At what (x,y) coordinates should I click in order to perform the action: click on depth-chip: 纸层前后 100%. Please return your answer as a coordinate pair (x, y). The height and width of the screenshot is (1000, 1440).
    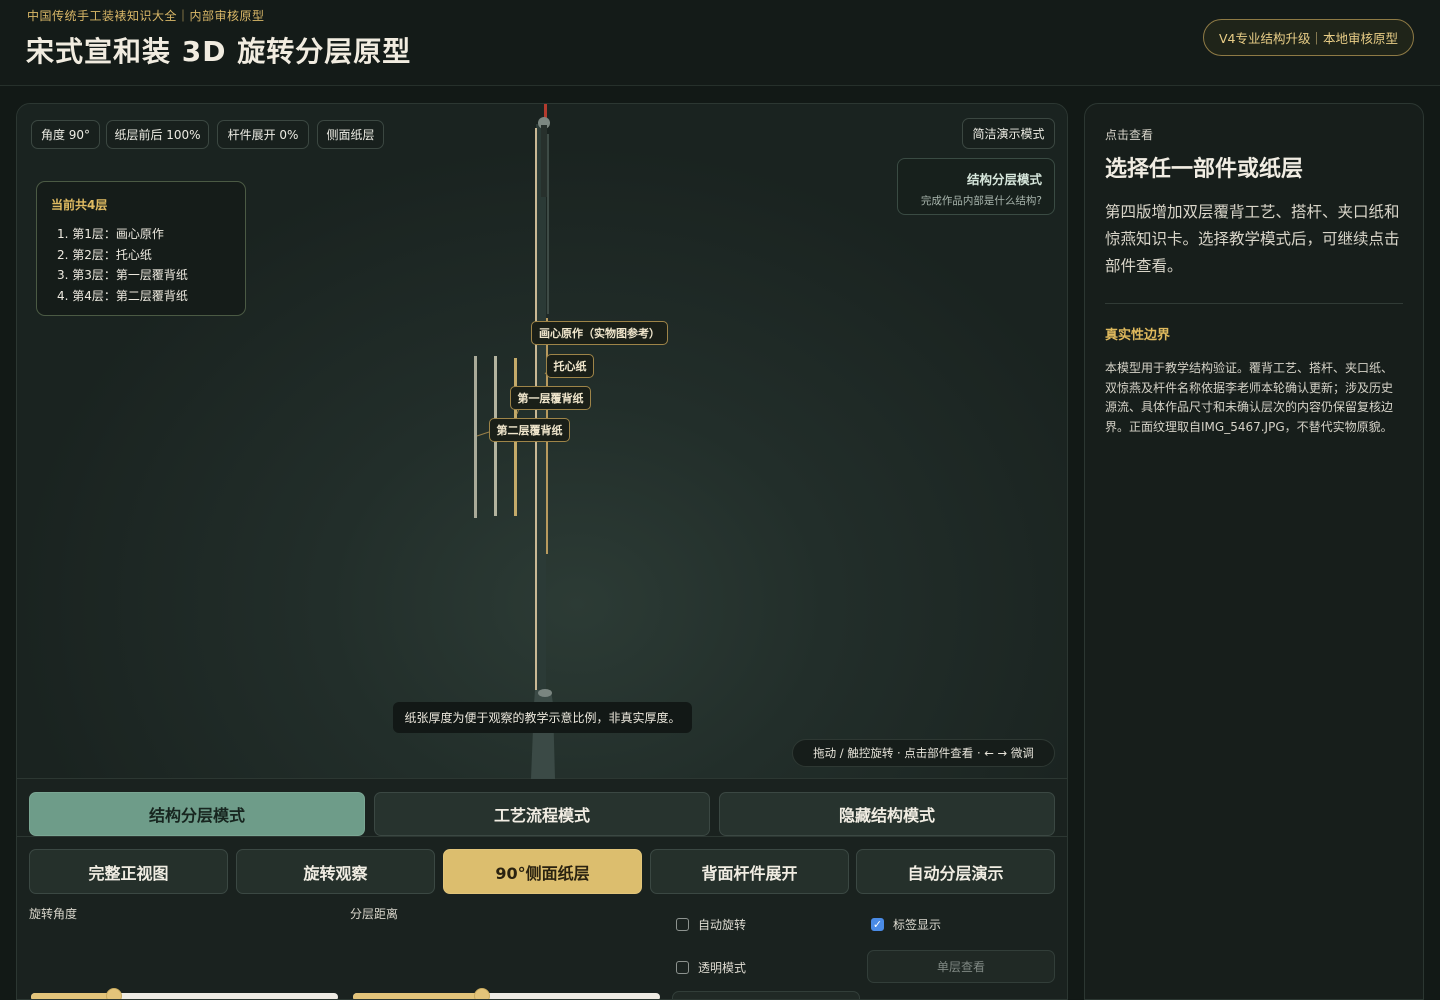
    Looking at the image, I should click on (157, 134).